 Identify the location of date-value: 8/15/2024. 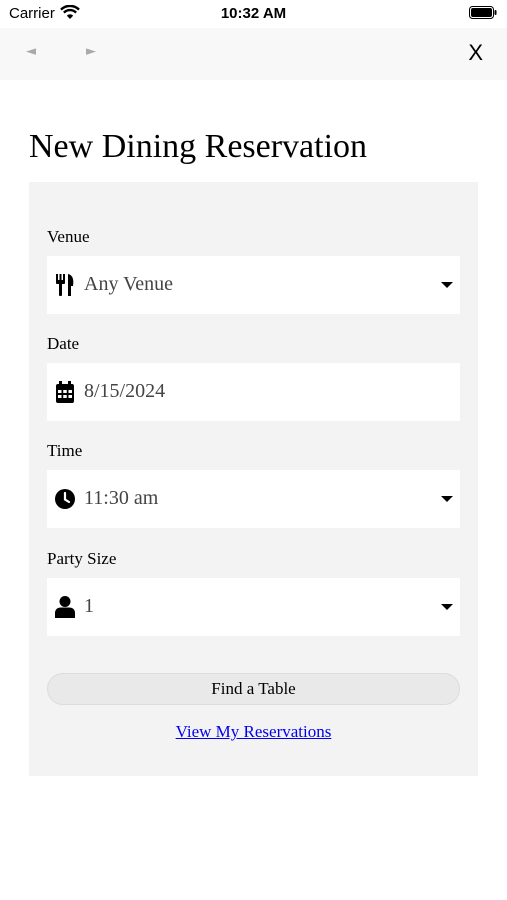
(125, 391).